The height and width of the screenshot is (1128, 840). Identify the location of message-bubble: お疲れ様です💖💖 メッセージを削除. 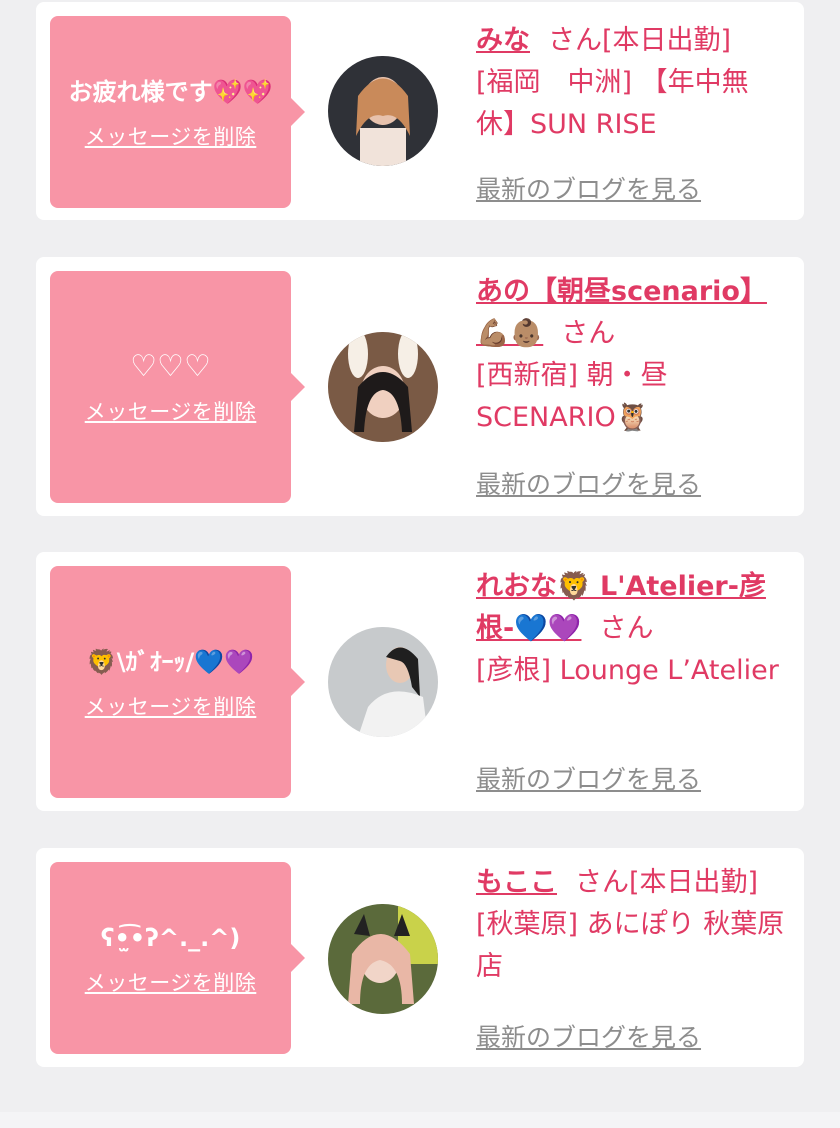
(177, 112).